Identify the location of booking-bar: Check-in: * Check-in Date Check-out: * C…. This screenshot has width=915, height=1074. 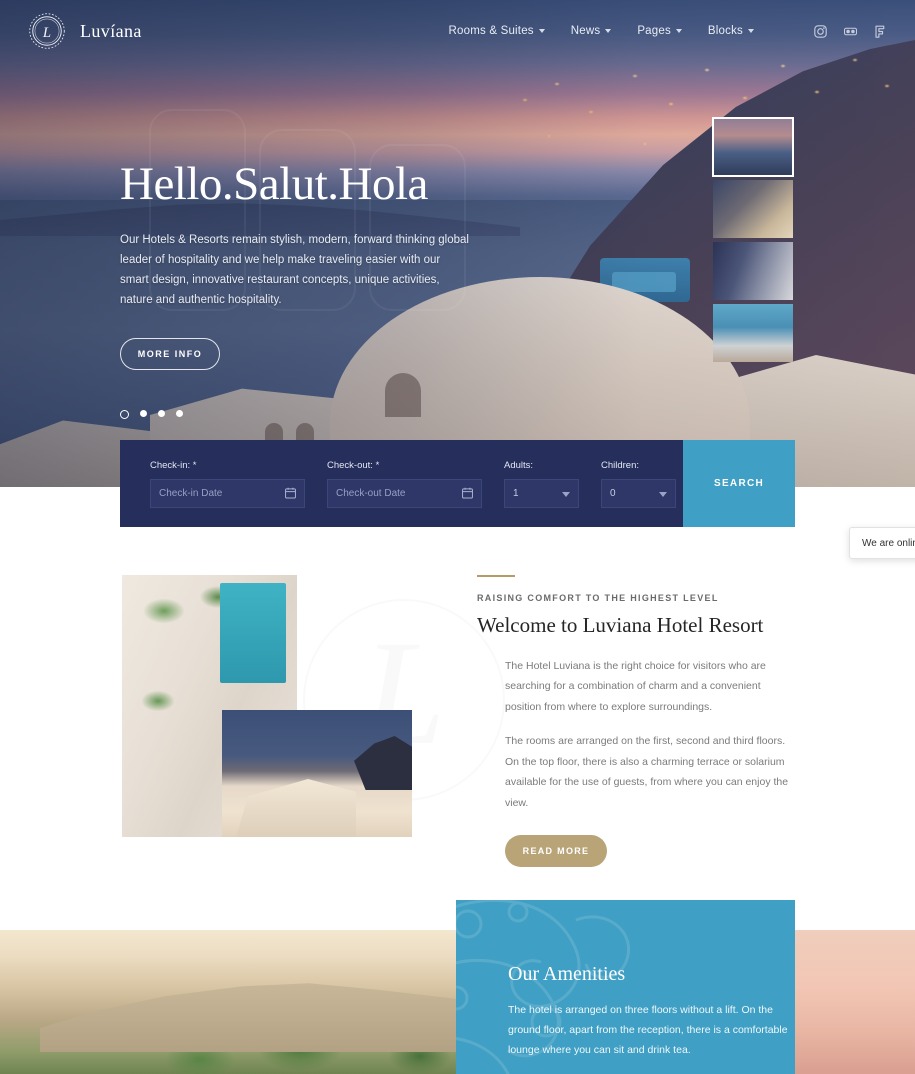
(457, 483).